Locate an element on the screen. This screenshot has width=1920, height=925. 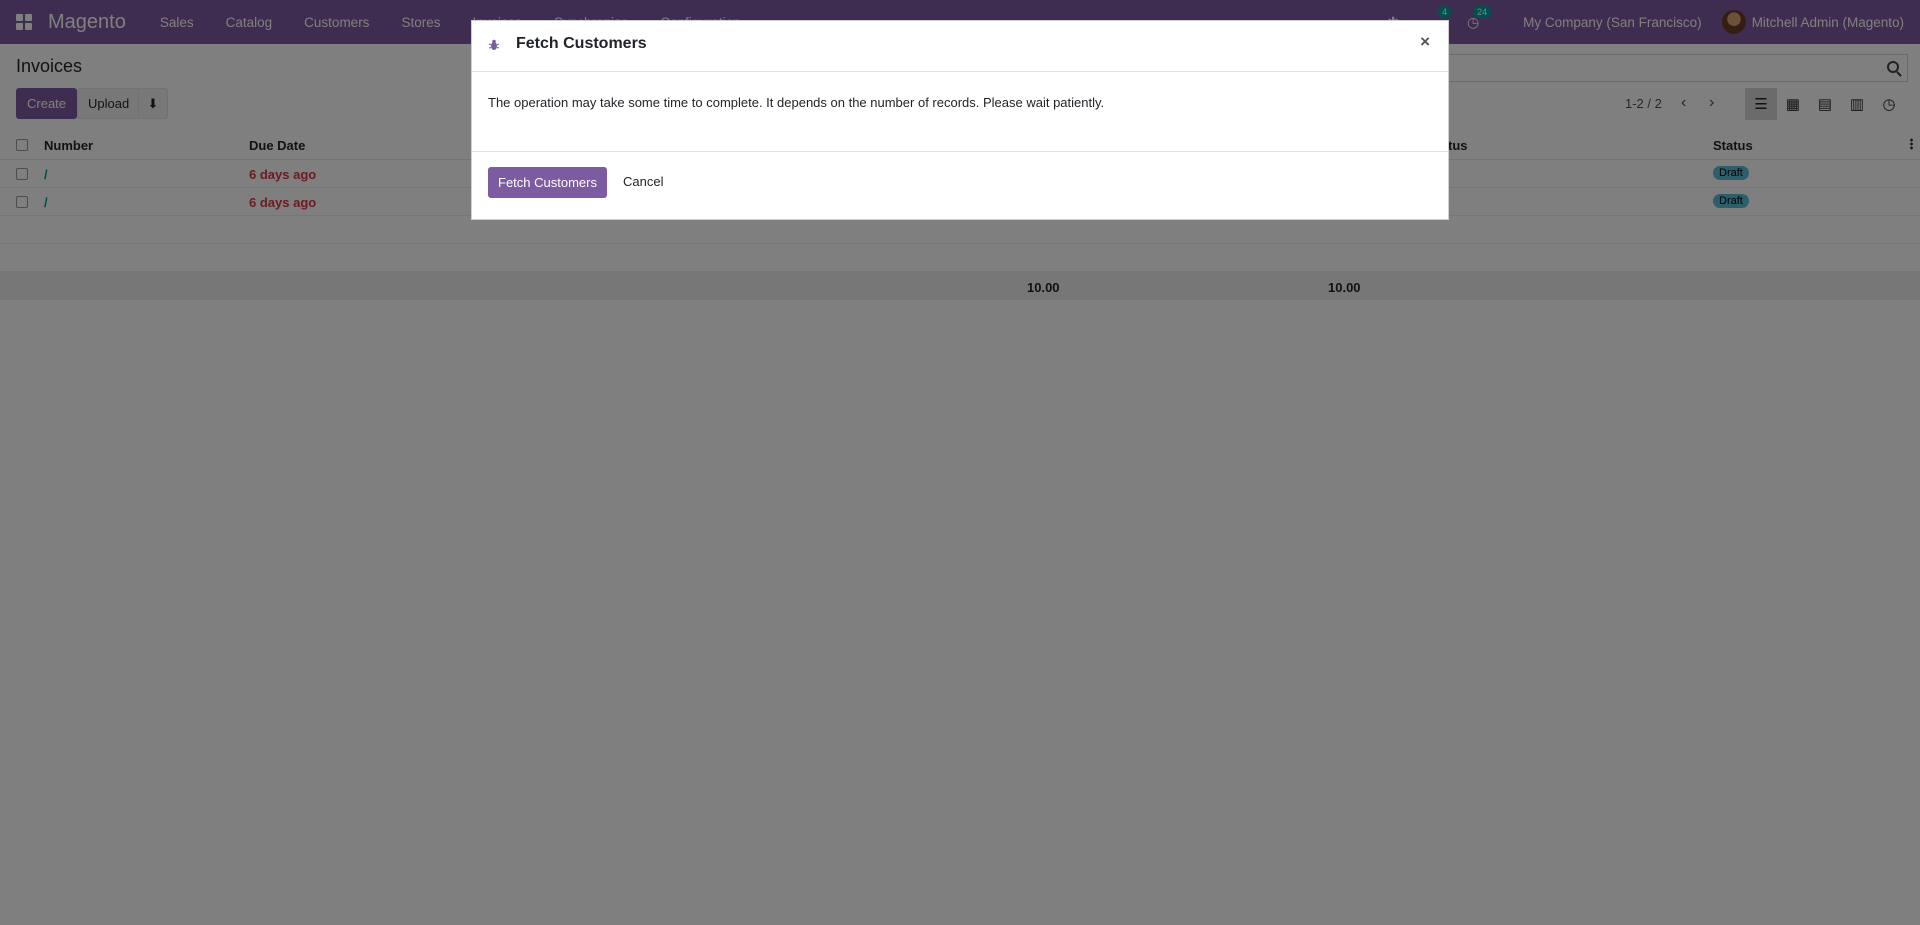
modal-footer: Fetch Customers Cancel is located at coordinates (960, 186).